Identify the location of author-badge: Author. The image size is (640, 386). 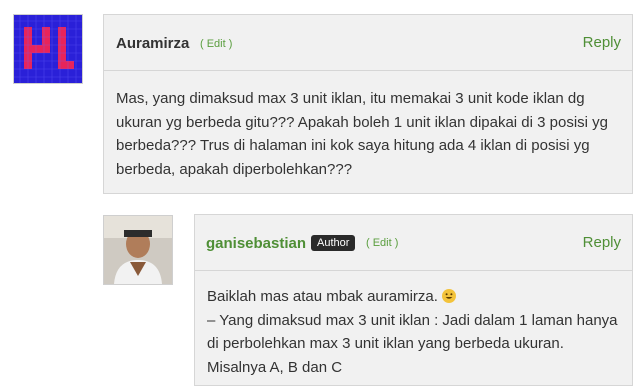
(333, 243).